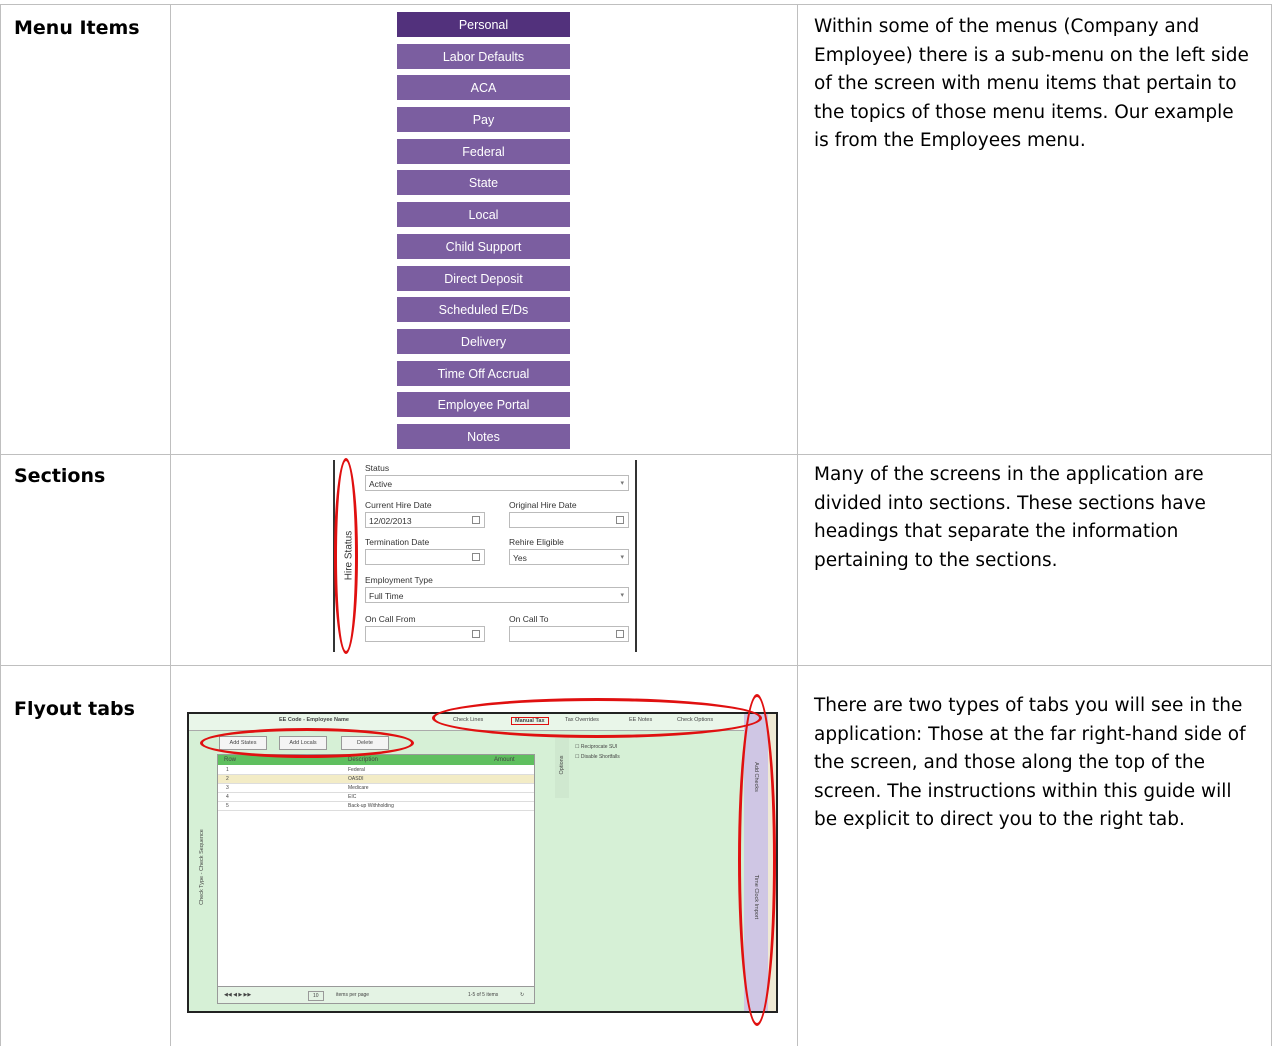 This screenshot has height=1046, width=1272. I want to click on option-reciprocate-sui: ☐ Reciprocate SUI, so click(596, 747).